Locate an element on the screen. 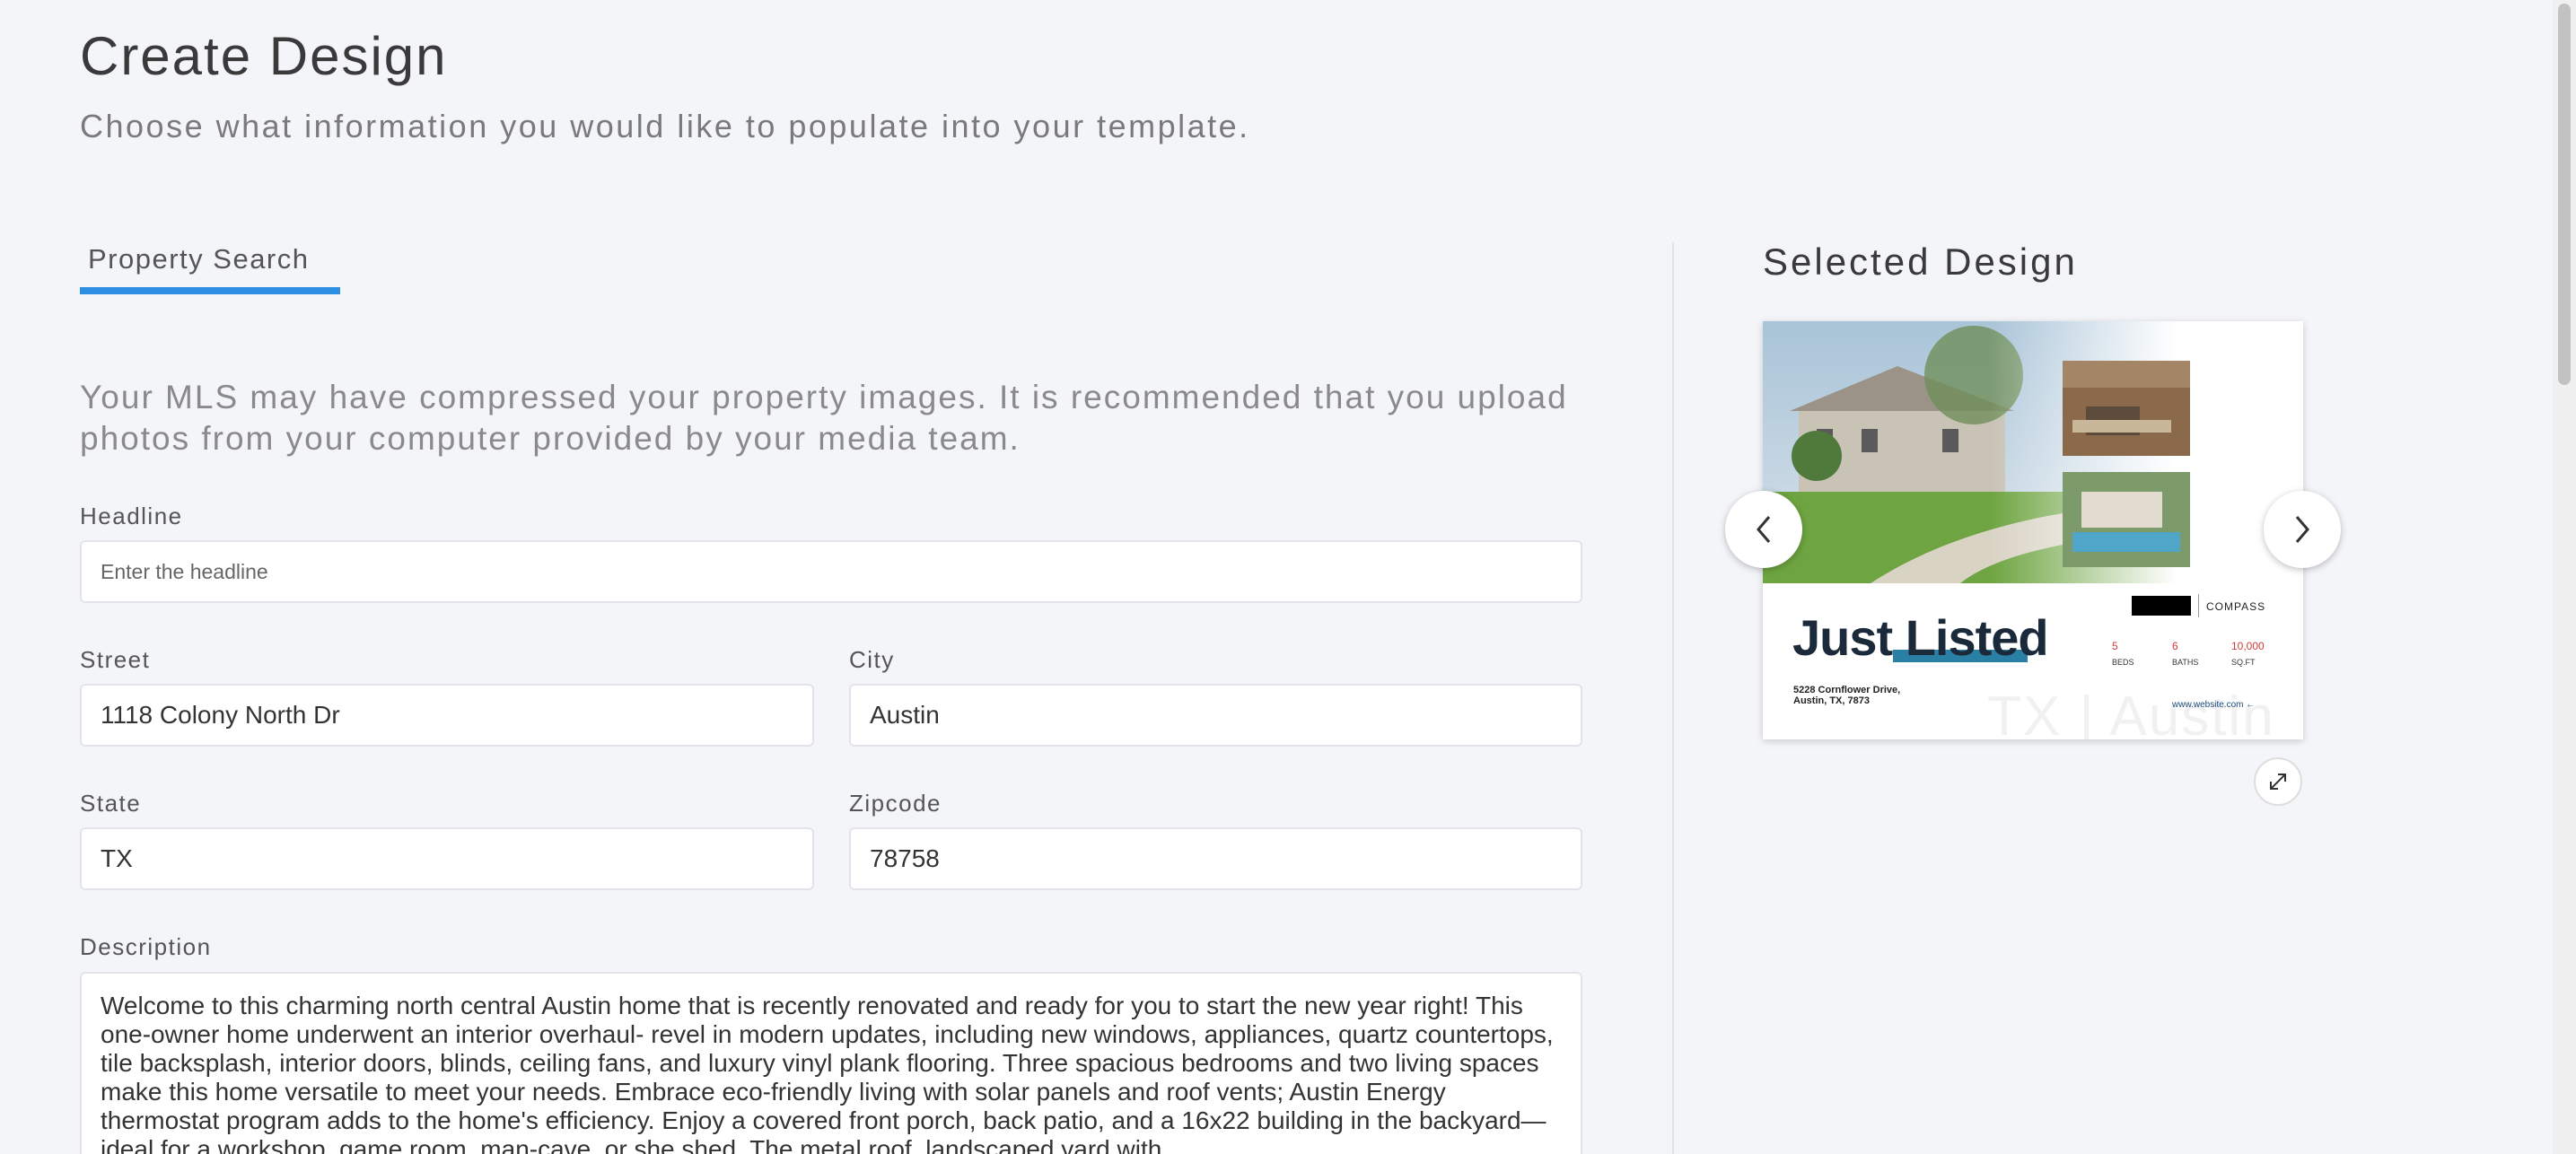 This screenshot has height=1154, width=2576. chevron-right-icon is located at coordinates (2302, 529).